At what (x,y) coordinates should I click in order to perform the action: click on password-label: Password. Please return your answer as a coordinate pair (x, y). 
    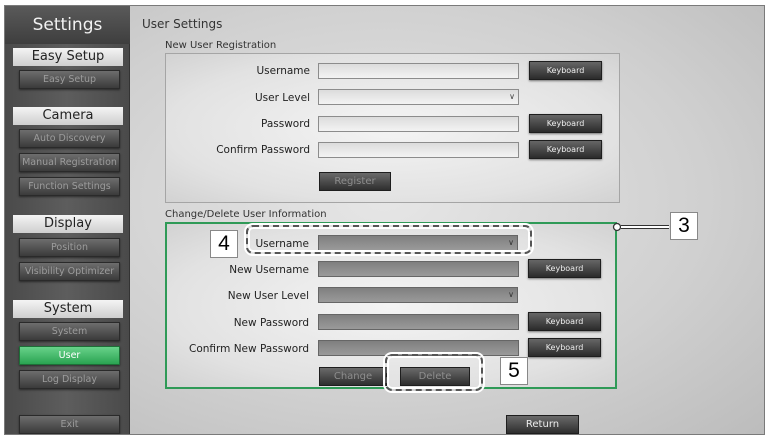
    Looking at the image, I should click on (285, 124).